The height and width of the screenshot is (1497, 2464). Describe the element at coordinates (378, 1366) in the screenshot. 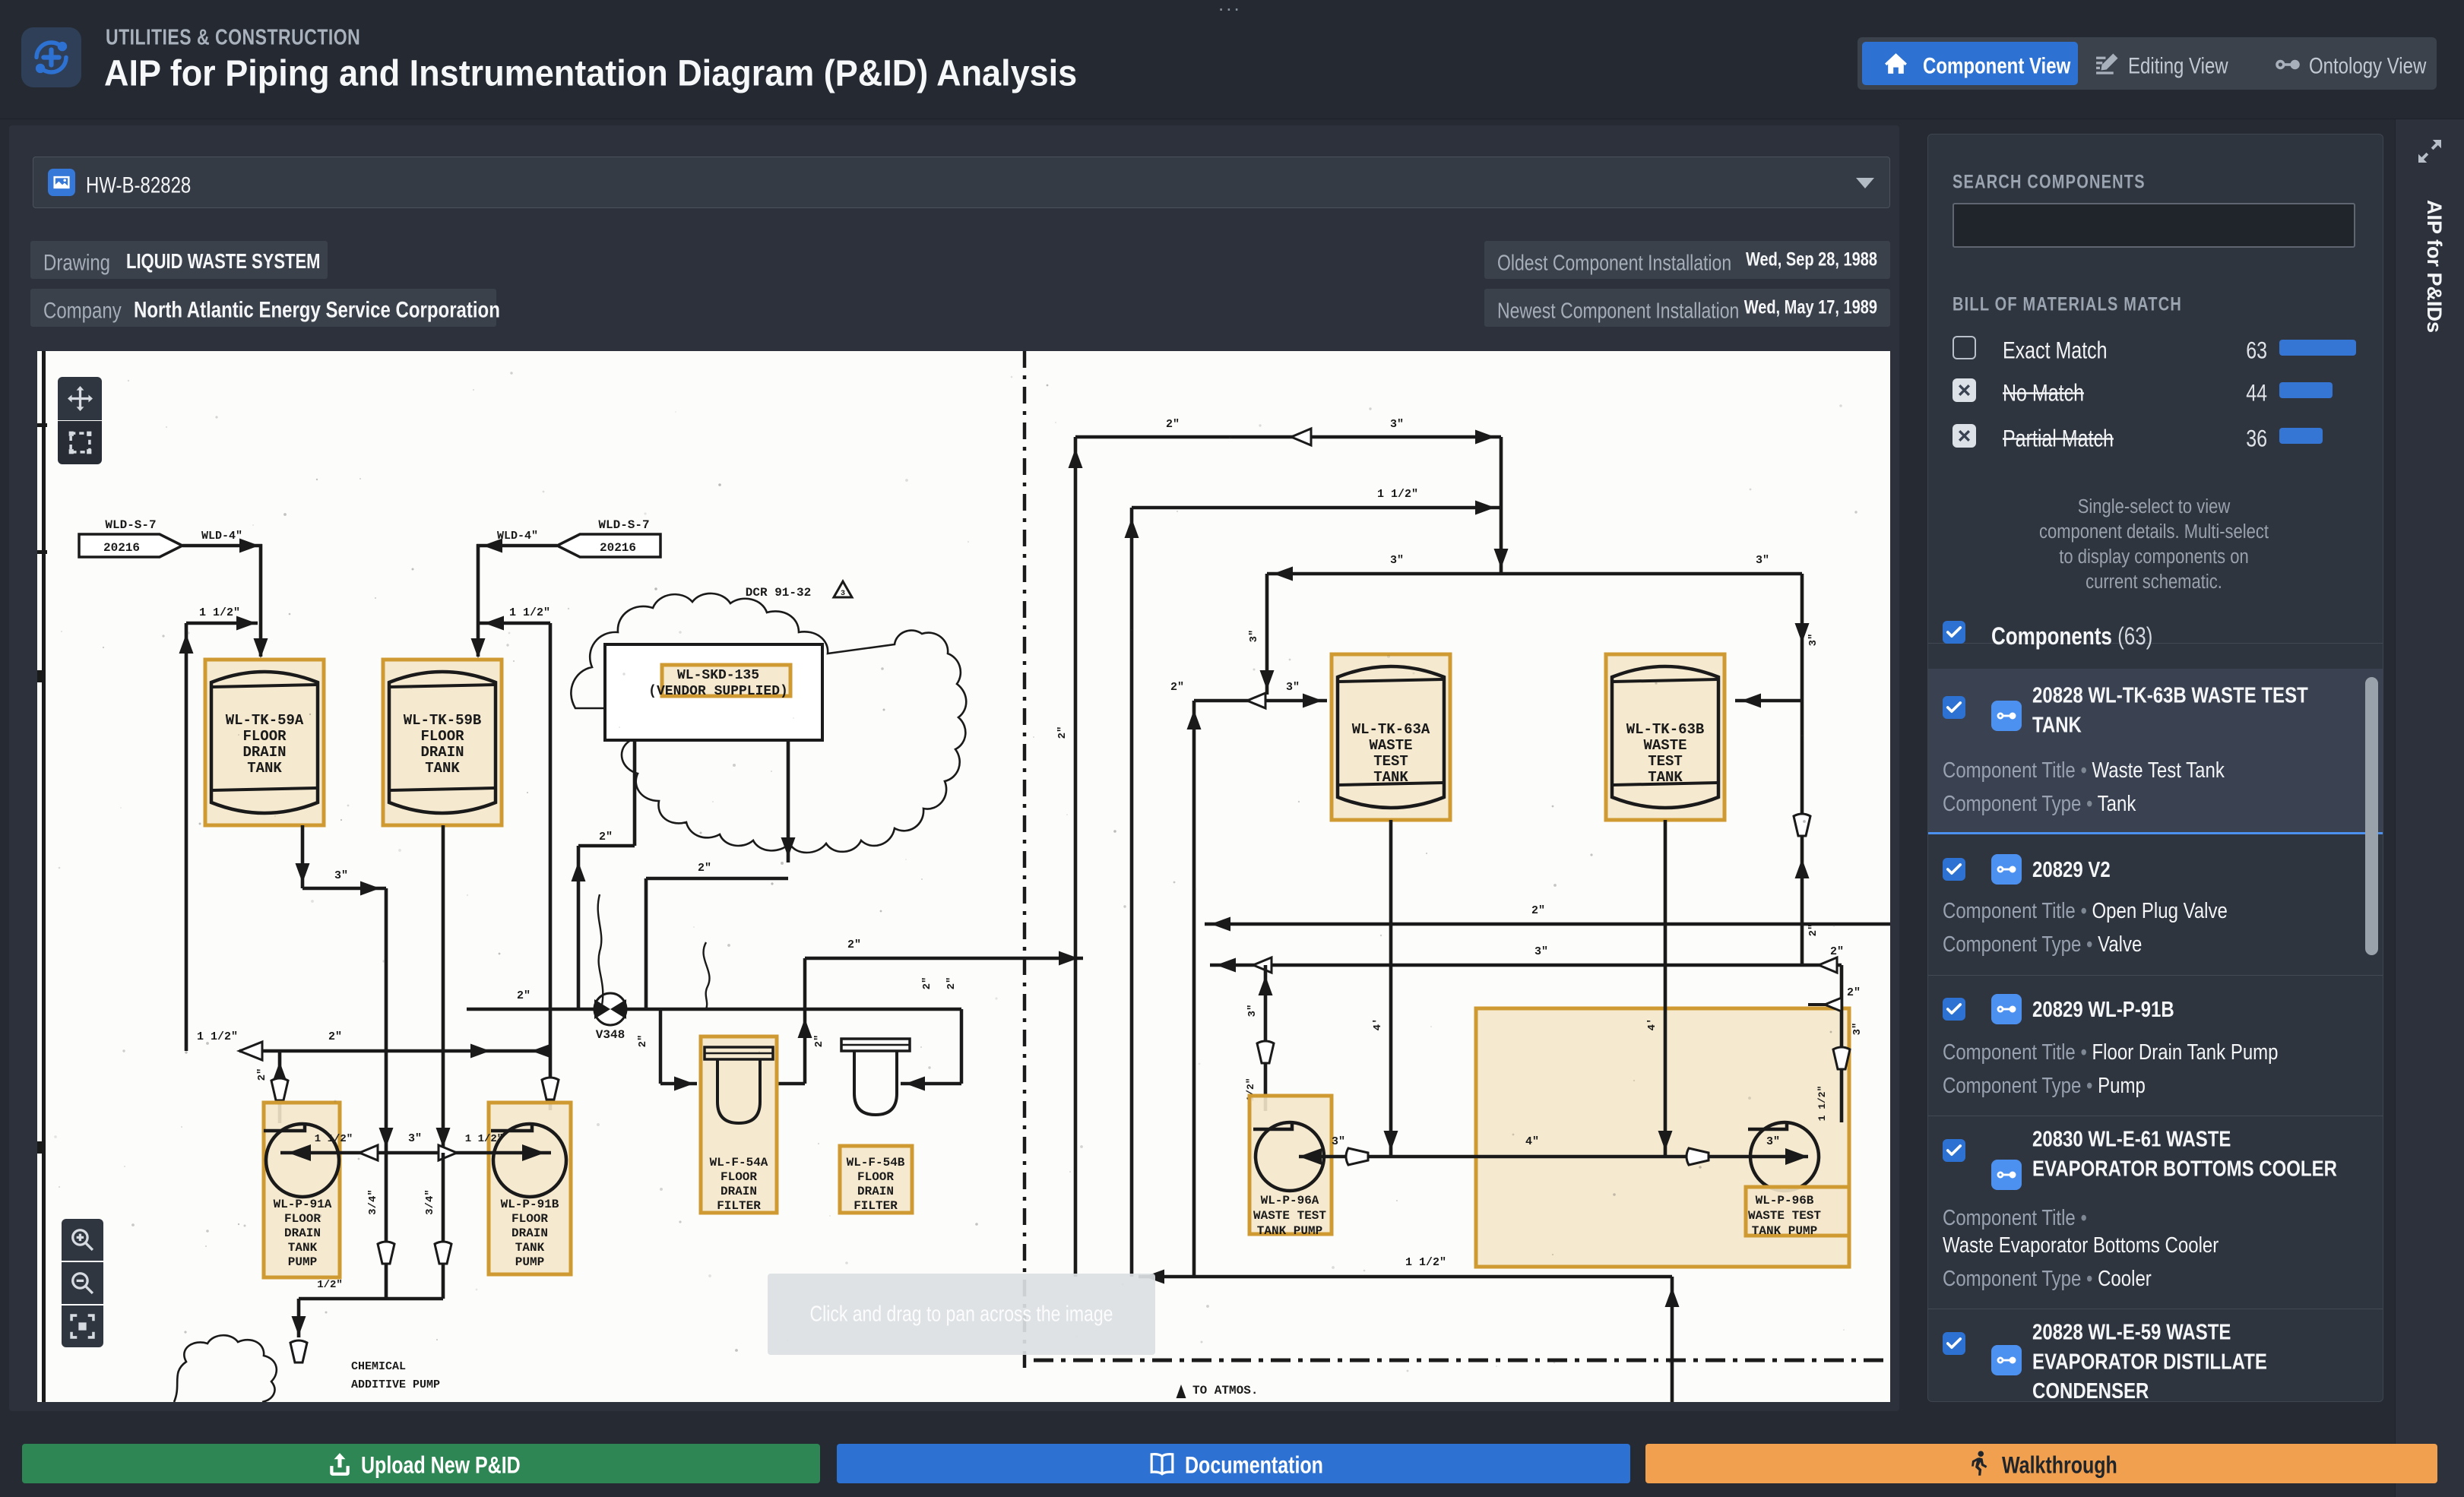

I see `svg-text: CHEMICAL` at that location.